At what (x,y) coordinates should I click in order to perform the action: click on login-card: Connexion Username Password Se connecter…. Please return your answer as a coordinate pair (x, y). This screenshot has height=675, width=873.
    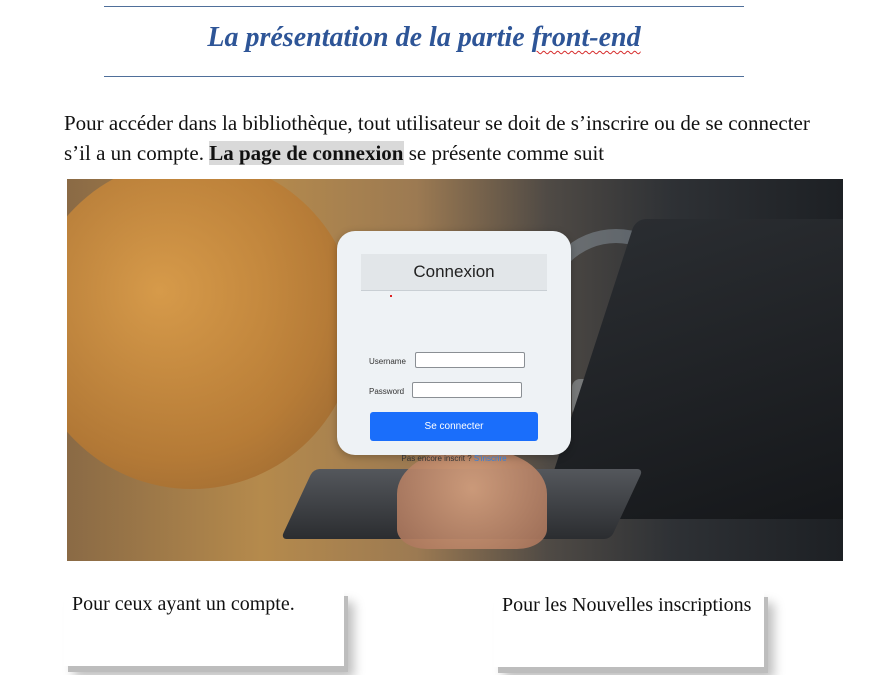
    Looking at the image, I should click on (454, 347).